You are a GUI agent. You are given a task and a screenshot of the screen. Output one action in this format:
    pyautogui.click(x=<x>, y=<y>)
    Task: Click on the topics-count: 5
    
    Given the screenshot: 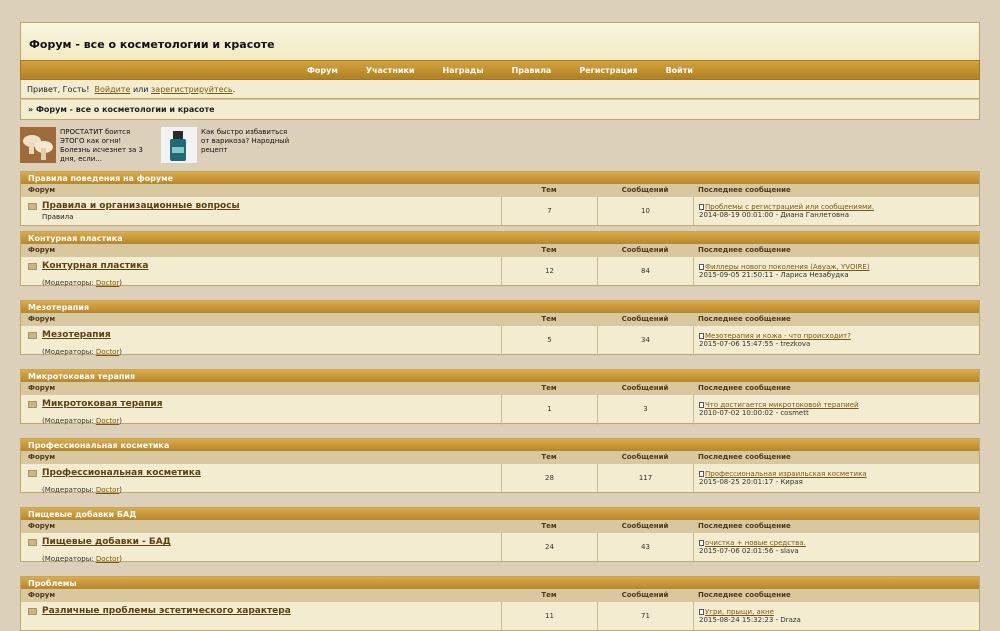 What is the action you would take?
    pyautogui.click(x=549, y=341)
    